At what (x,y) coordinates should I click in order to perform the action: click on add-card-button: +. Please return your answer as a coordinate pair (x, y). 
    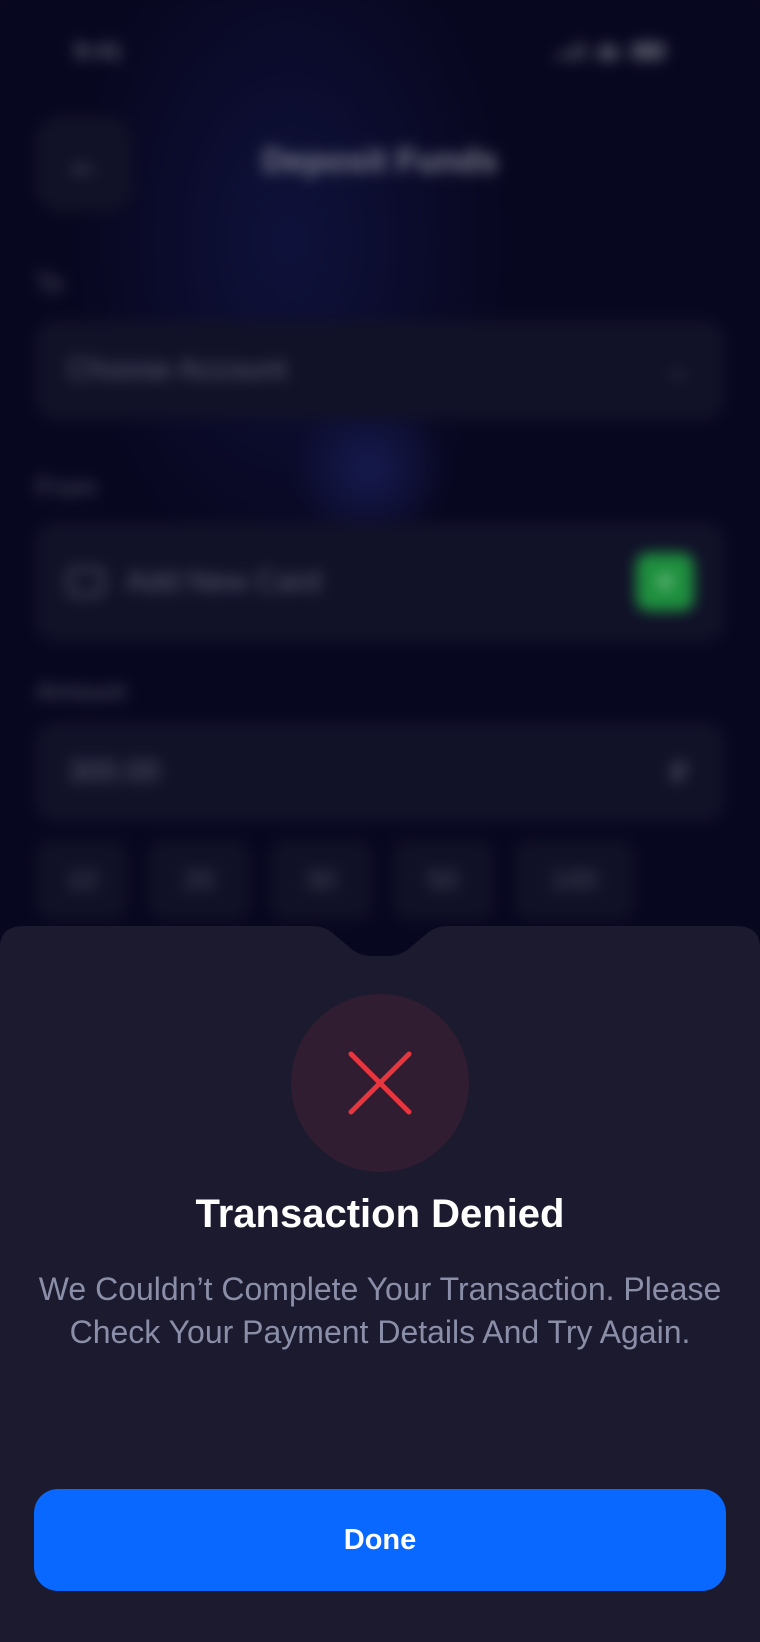
    Looking at the image, I should click on (665, 582).